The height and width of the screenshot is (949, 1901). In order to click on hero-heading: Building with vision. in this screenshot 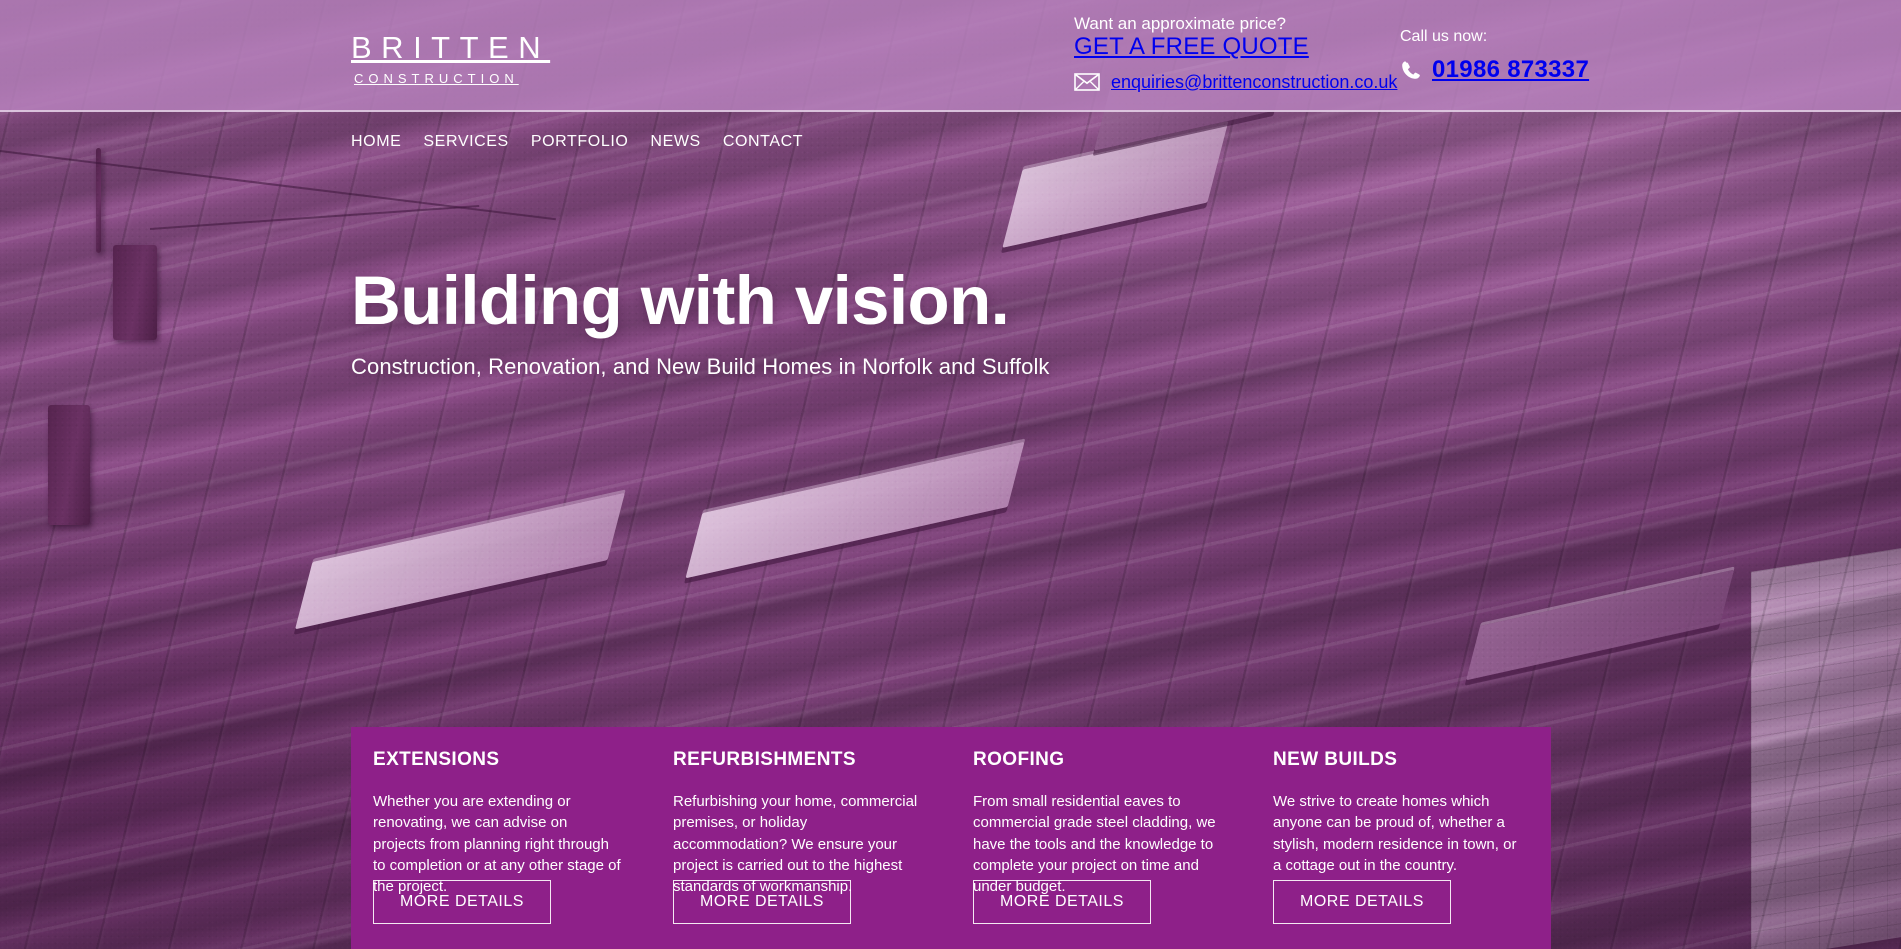, I will do `click(680, 300)`.